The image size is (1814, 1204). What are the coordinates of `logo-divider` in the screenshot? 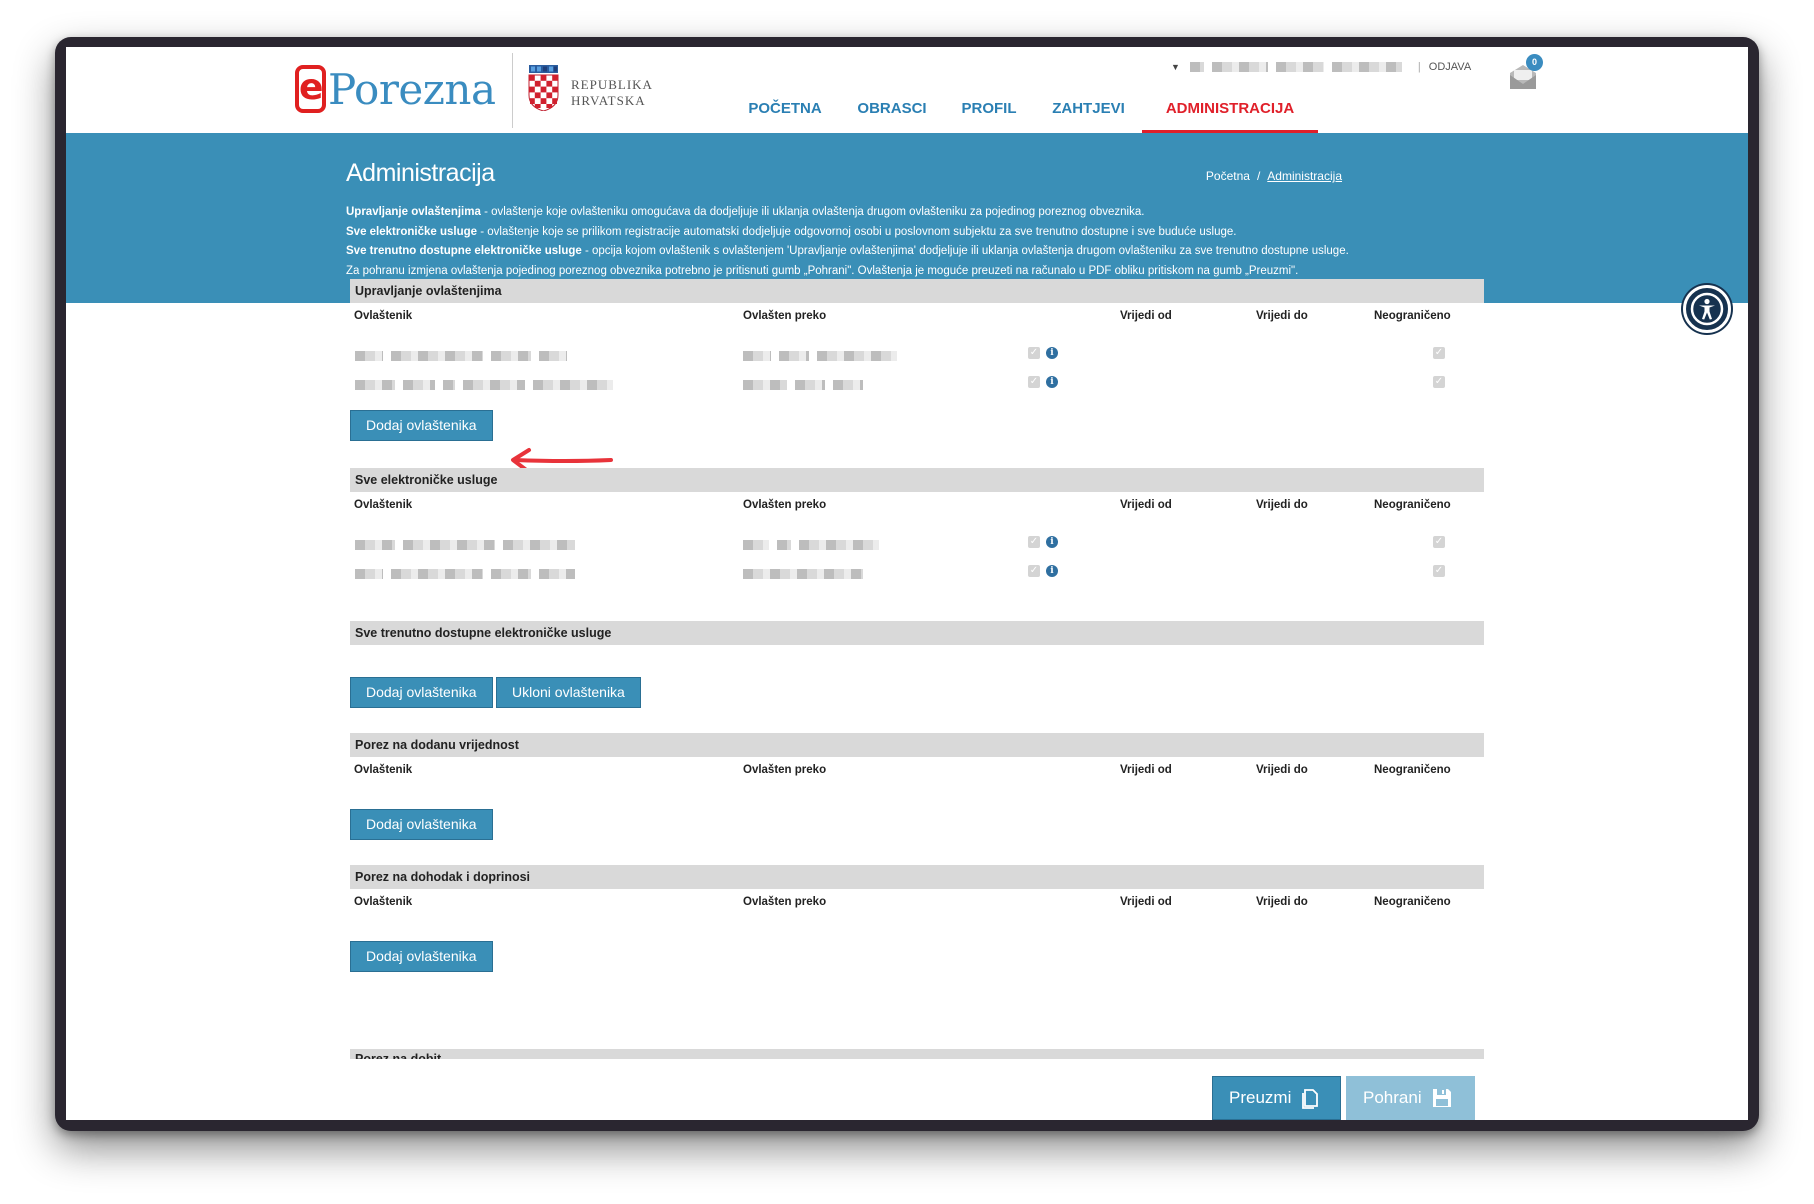 It's located at (512, 90).